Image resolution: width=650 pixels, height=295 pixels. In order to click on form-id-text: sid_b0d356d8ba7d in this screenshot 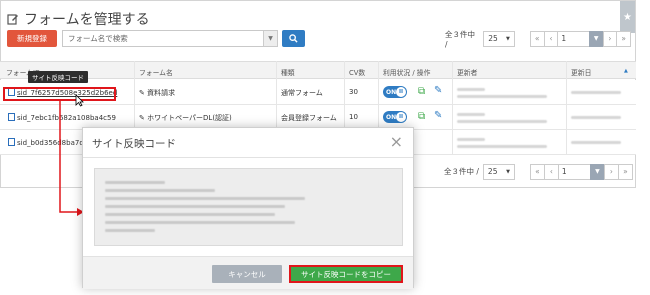, I will do `click(50, 143)`.